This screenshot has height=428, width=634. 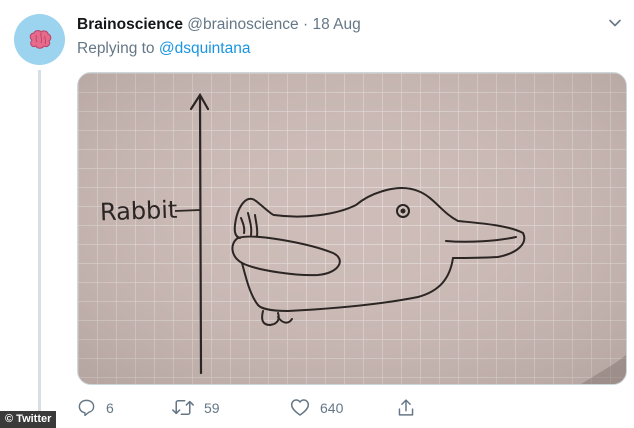 I want to click on replying-to: Replying to @dsquintana, so click(x=163, y=49).